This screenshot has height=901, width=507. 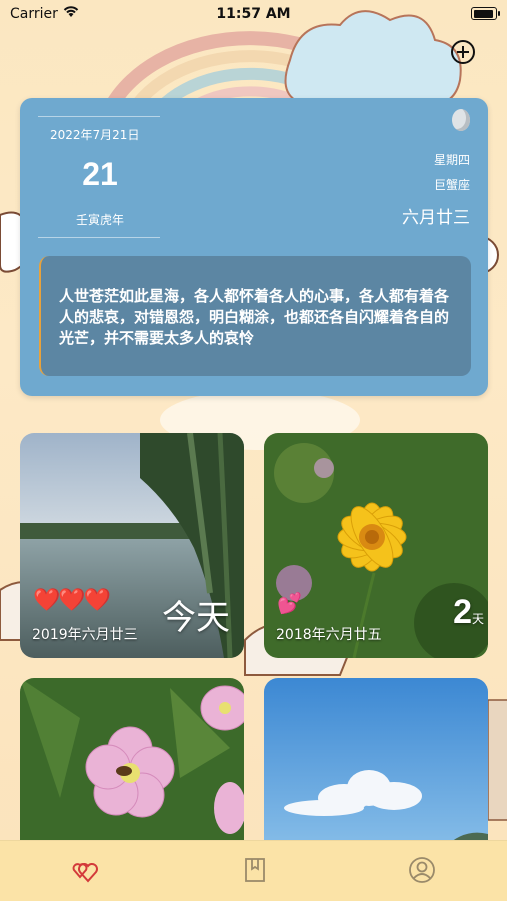 What do you see at coordinates (451, 160) in the screenshot?
I see `weekday-label: 星期四` at bounding box center [451, 160].